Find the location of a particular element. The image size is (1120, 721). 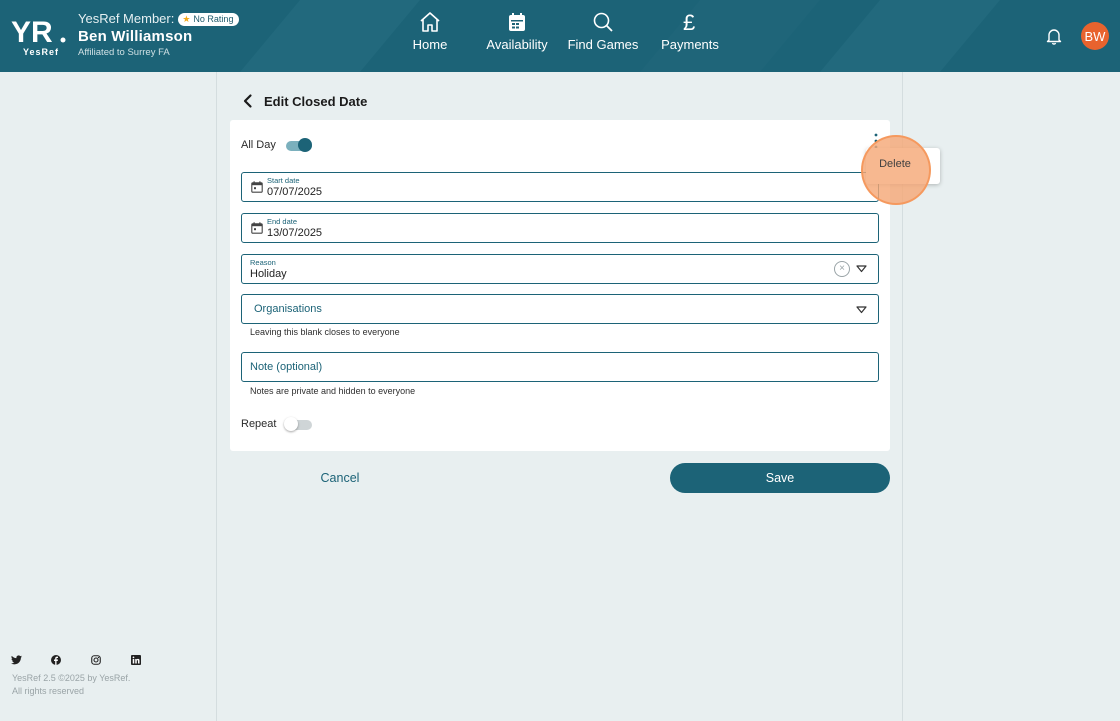

click-highlight is located at coordinates (896, 170).